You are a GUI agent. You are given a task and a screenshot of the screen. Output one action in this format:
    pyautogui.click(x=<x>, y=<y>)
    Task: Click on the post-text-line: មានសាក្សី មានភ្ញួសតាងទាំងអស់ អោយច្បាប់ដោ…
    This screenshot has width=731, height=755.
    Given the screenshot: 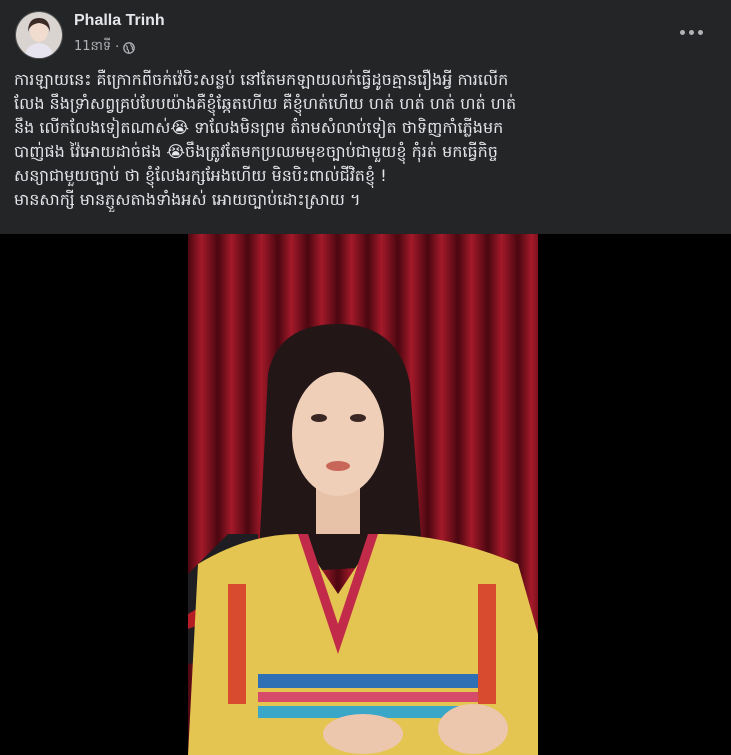 What is the action you would take?
    pyautogui.click(x=187, y=199)
    